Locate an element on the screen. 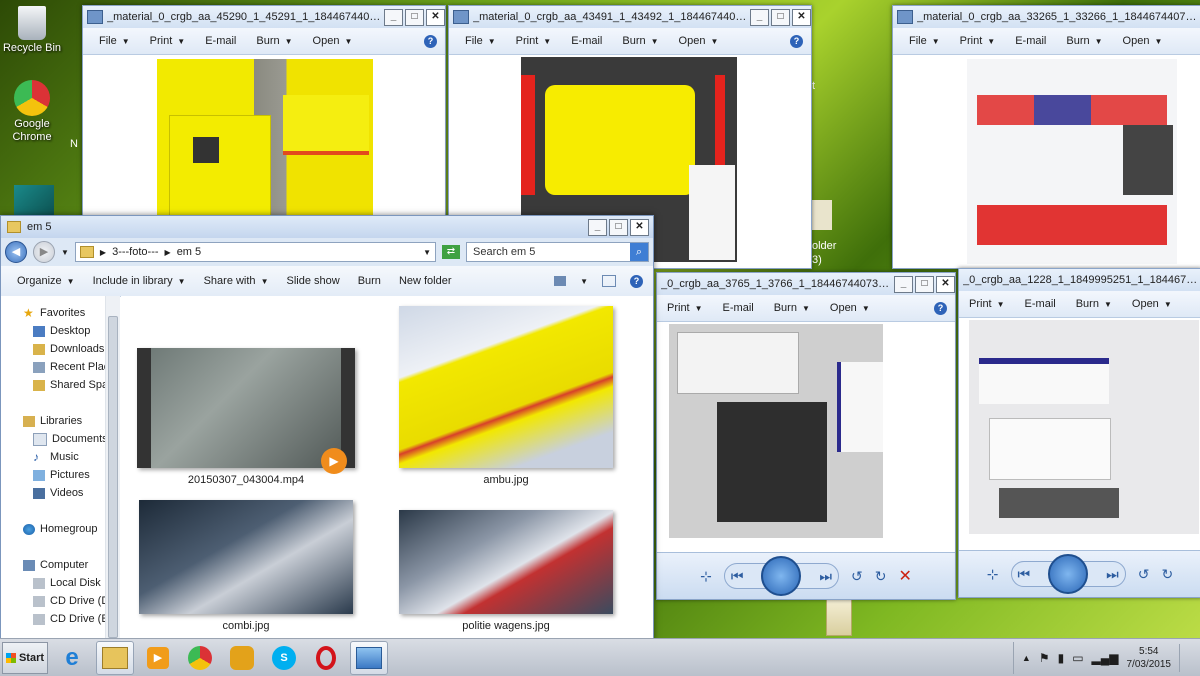 The image size is (1200, 676). photo-viewer-taskbar-icon is located at coordinates (369, 657).